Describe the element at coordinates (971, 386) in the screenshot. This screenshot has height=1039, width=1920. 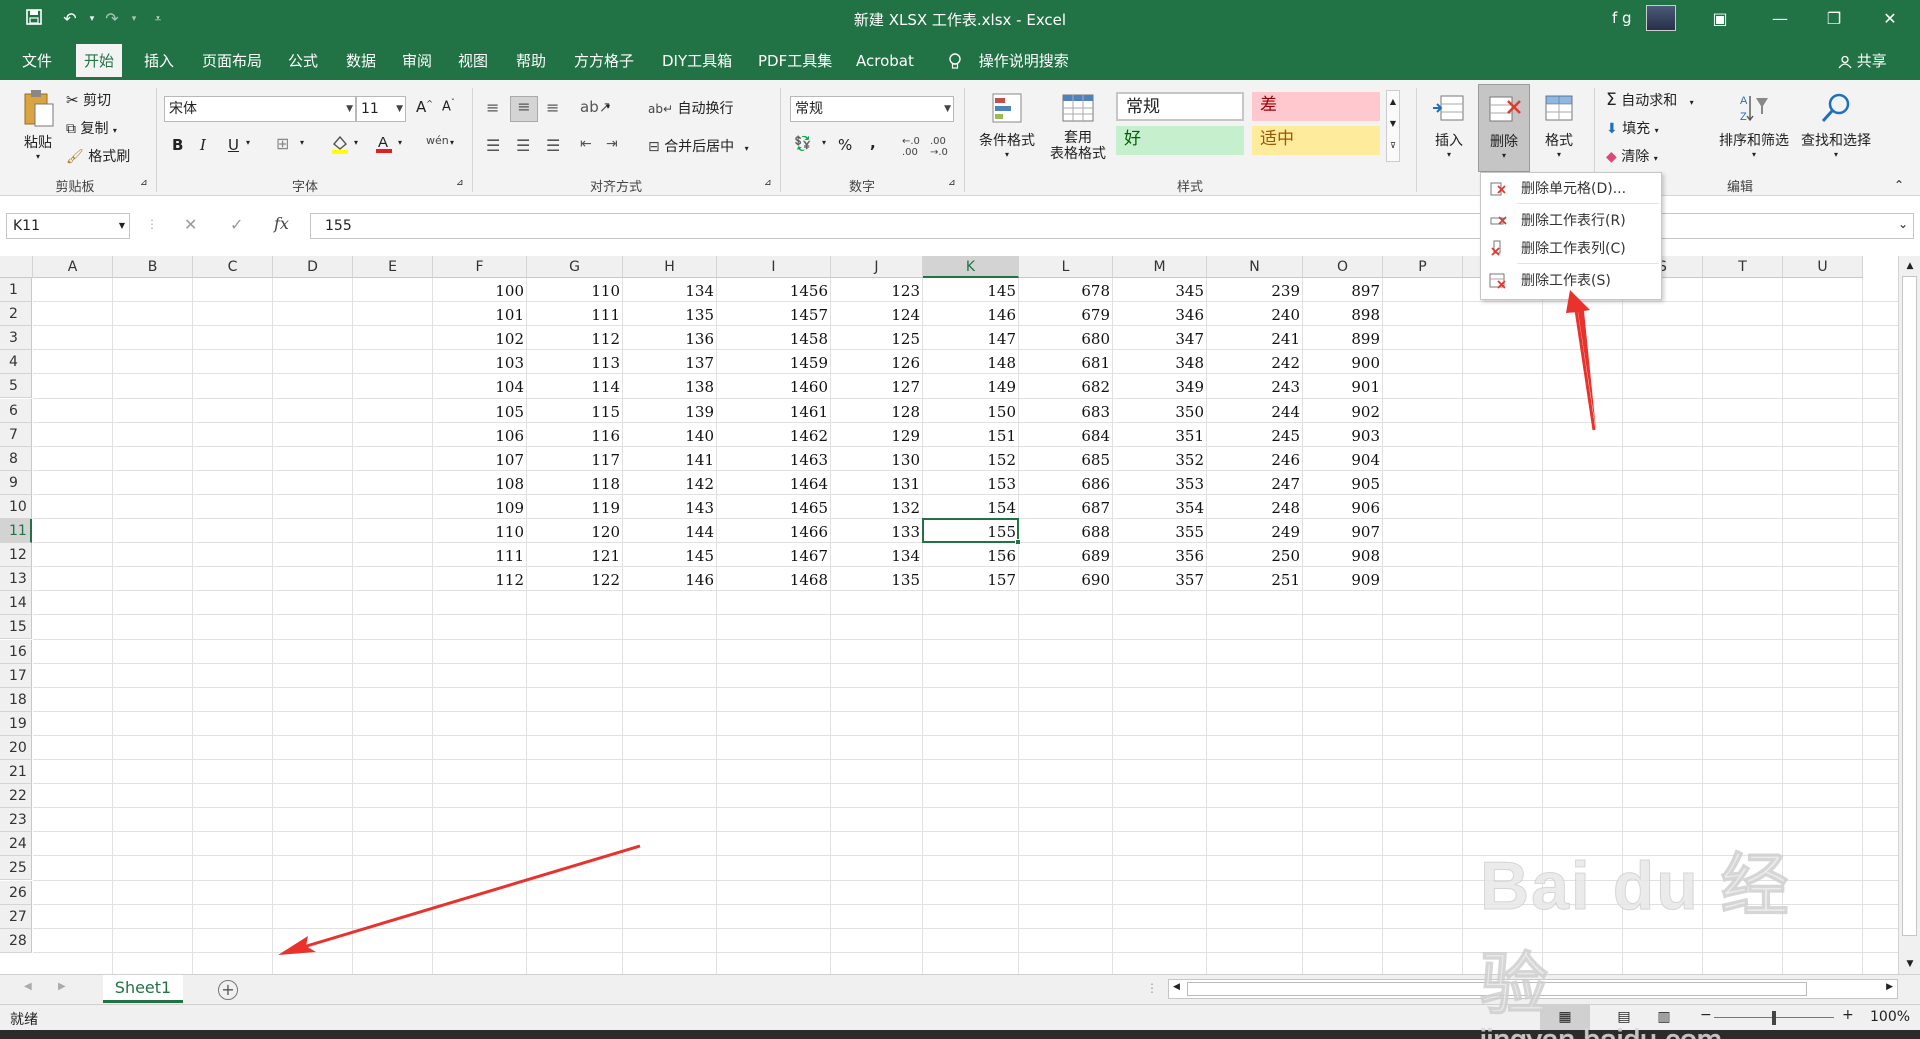
I see `cell-K5: 149` at that location.